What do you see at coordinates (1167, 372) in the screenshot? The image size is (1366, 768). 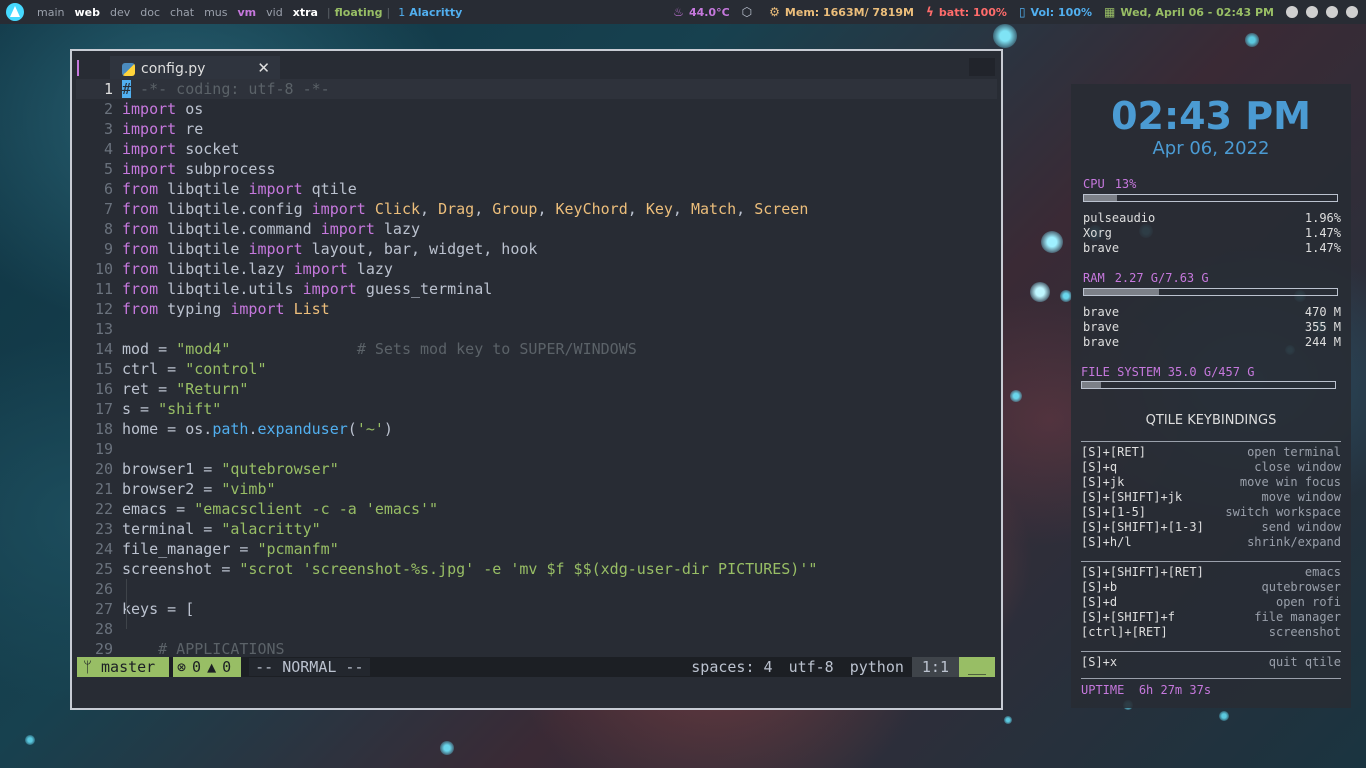 I see `fs-title: FILE SYSTEM 35.0 G/457 G` at bounding box center [1167, 372].